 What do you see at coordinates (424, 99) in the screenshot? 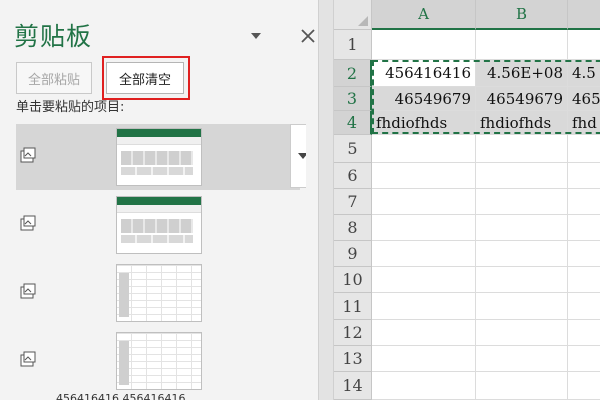
I see `cell-a3: 46549679` at bounding box center [424, 99].